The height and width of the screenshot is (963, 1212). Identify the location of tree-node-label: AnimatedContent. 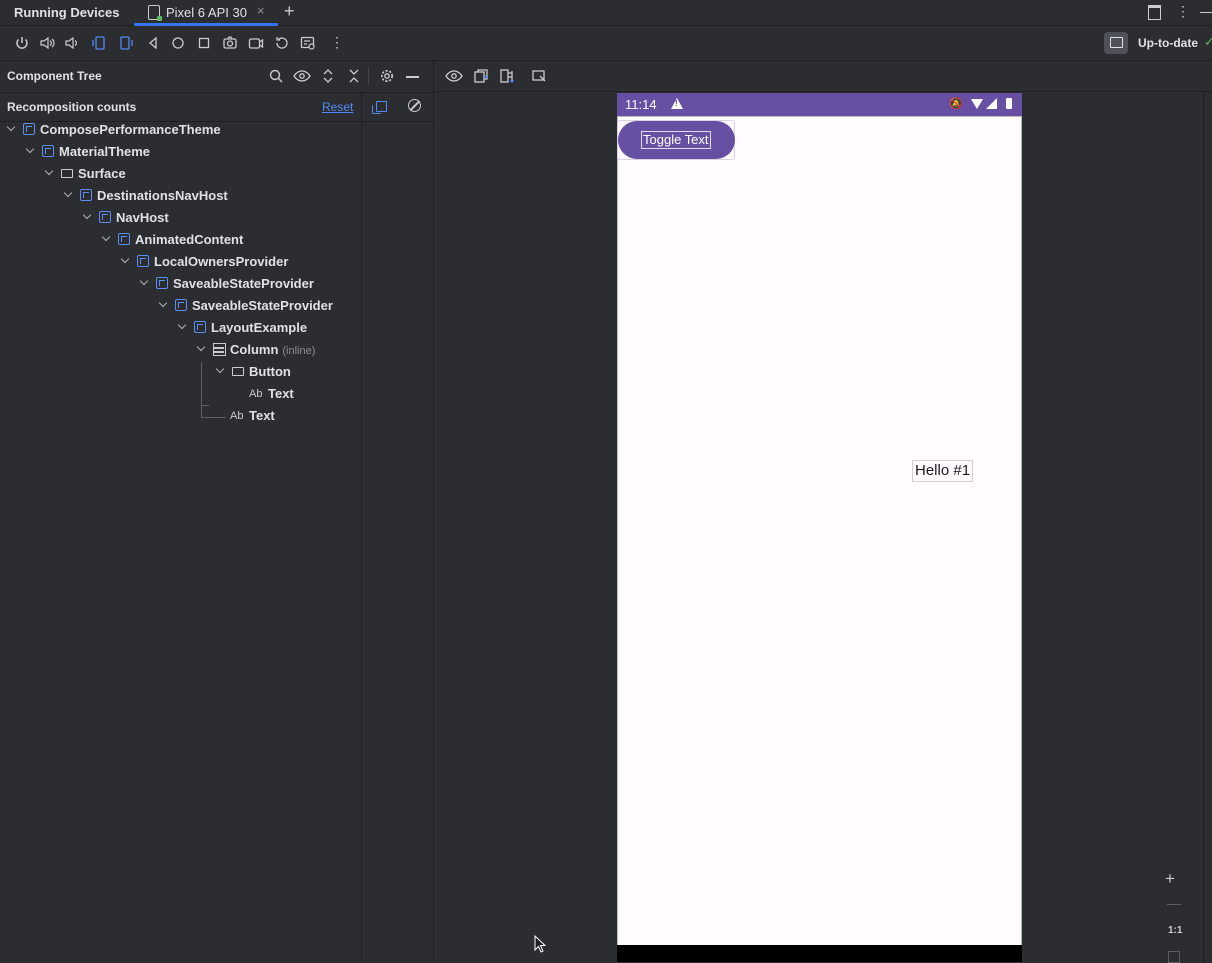
(189, 239).